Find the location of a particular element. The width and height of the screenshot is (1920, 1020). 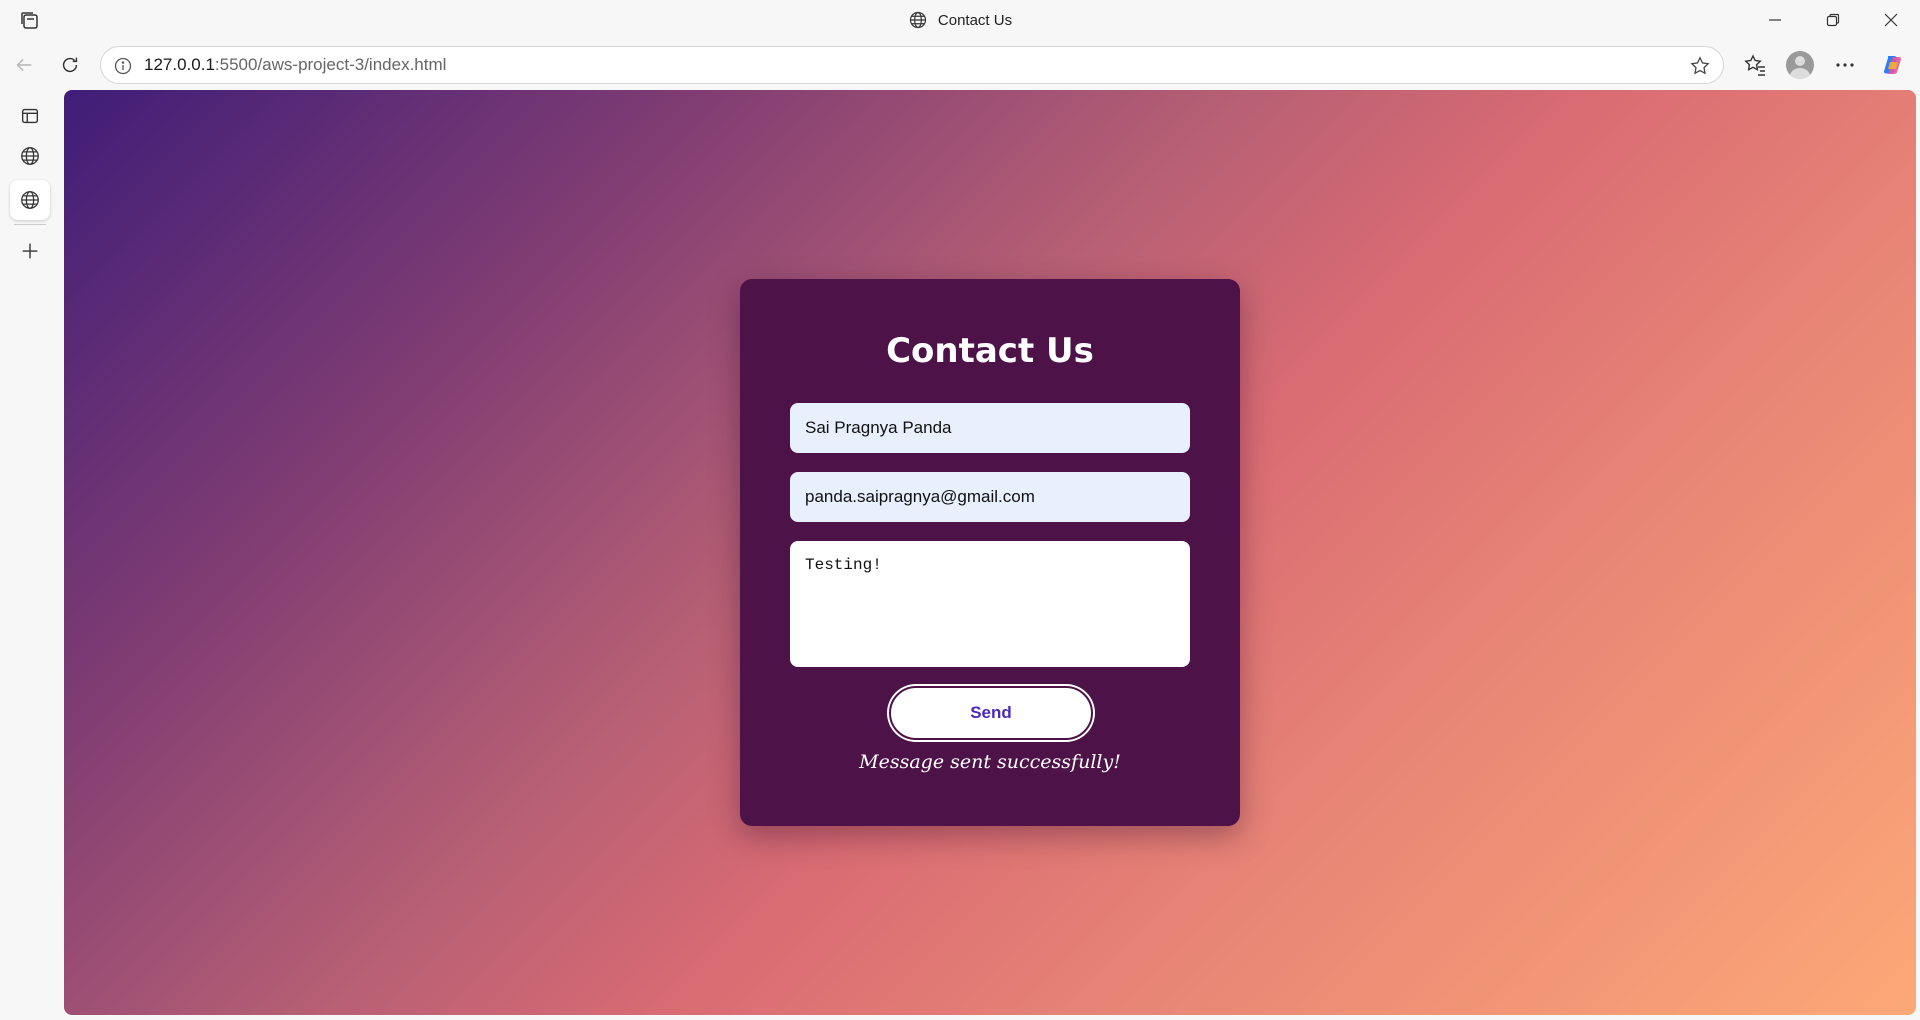

name-input is located at coordinates (990, 428).